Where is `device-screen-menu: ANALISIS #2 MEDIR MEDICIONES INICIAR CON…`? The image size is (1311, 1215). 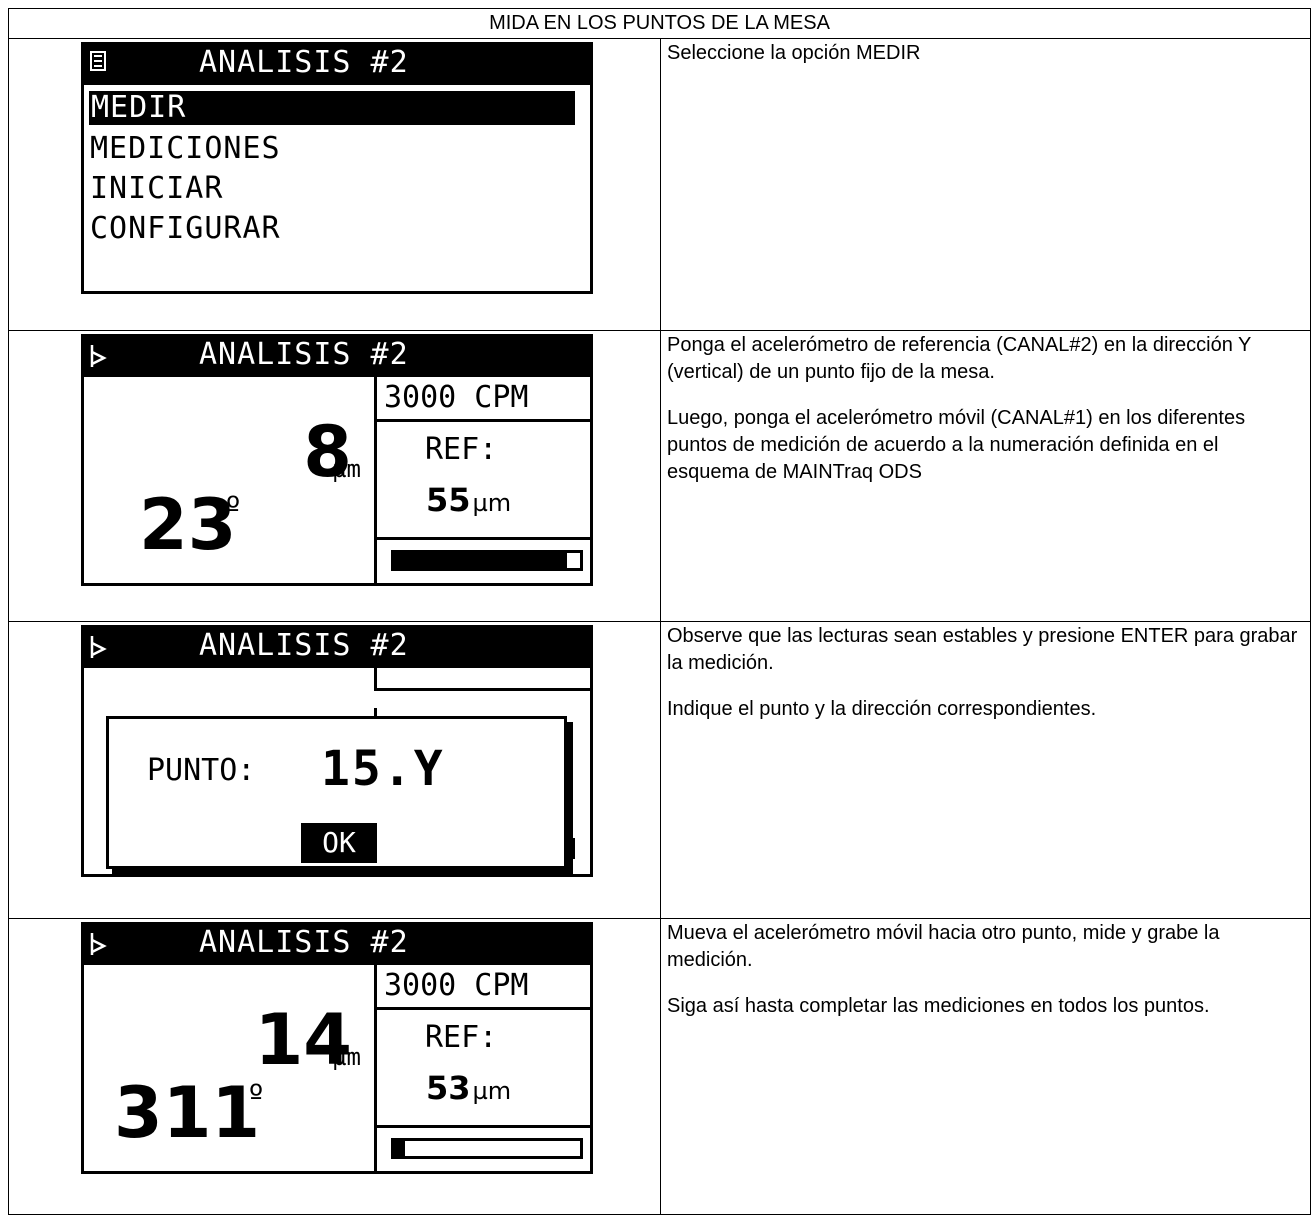
device-screen-menu: ANALISIS #2 MEDIR MEDICIONES INICIAR CON… is located at coordinates (337, 168).